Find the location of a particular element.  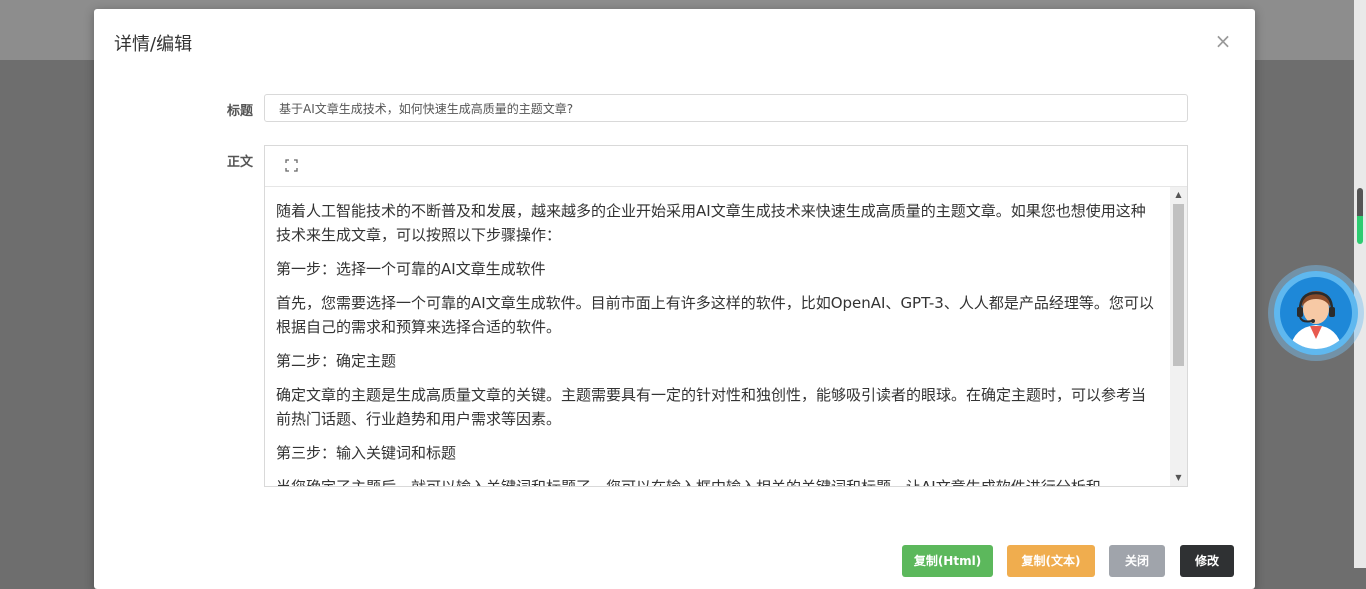

customer-service-widget is located at coordinates (1316, 313).